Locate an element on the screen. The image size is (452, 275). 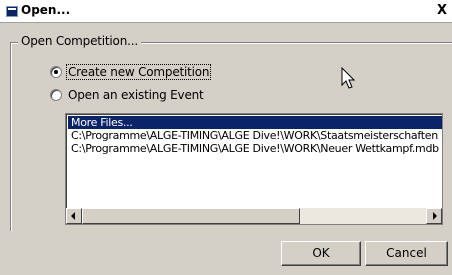
horizontal-scrollbar is located at coordinates (254, 216).